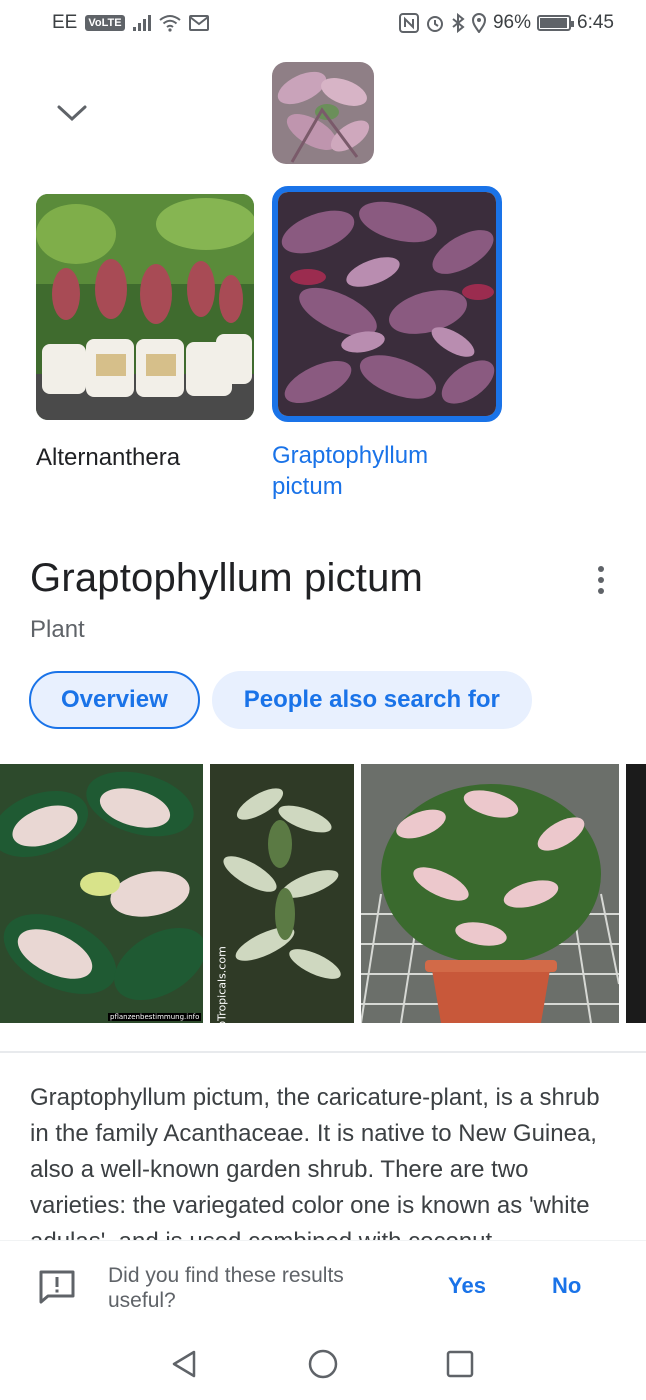 The width and height of the screenshot is (646, 1400). Describe the element at coordinates (226, 1288) in the screenshot. I see `feedback-question: Did you find these results useful?` at that location.